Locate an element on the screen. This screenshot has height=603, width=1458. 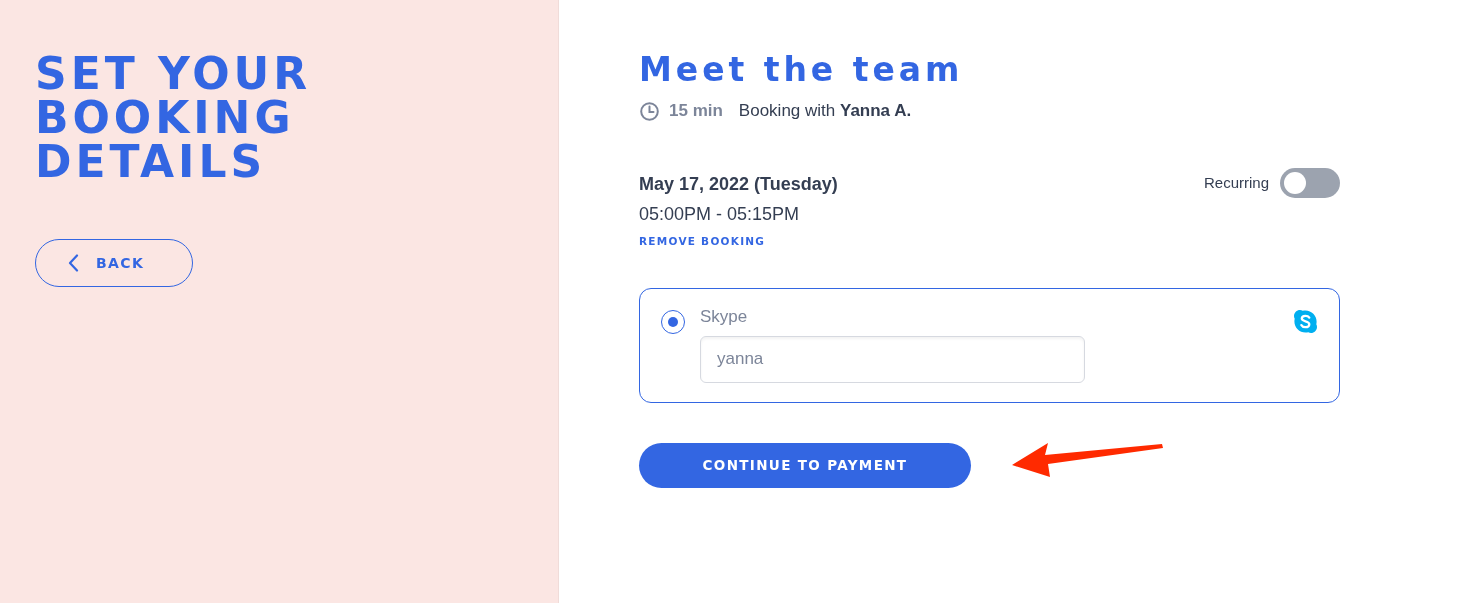
chevron-left-icon is located at coordinates (73, 263).